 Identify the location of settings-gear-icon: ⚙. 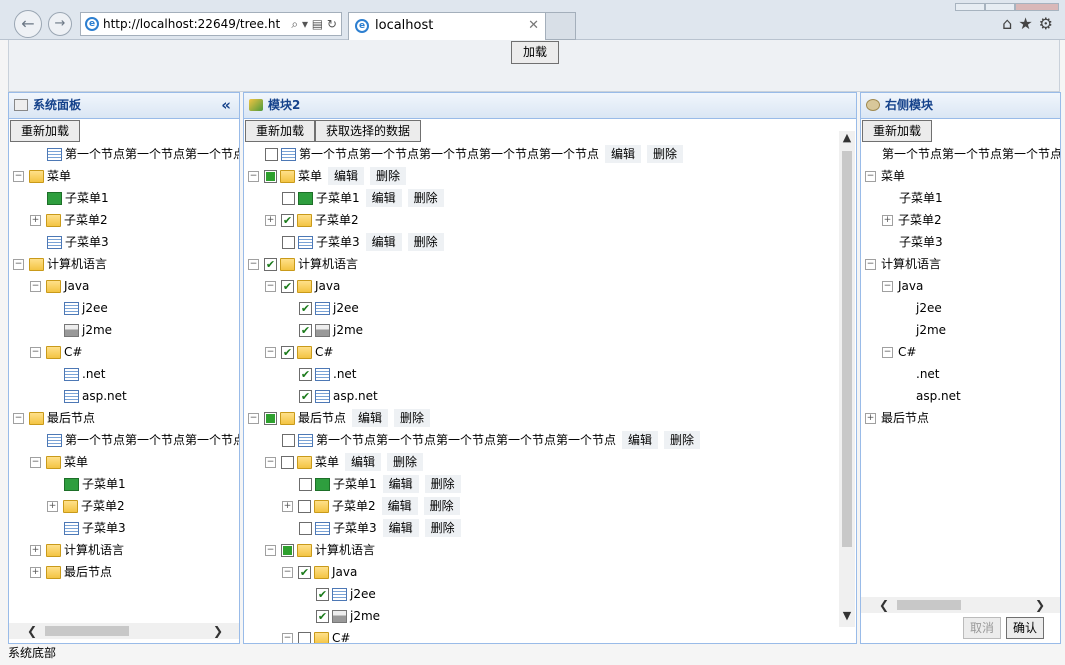
(1049, 23).